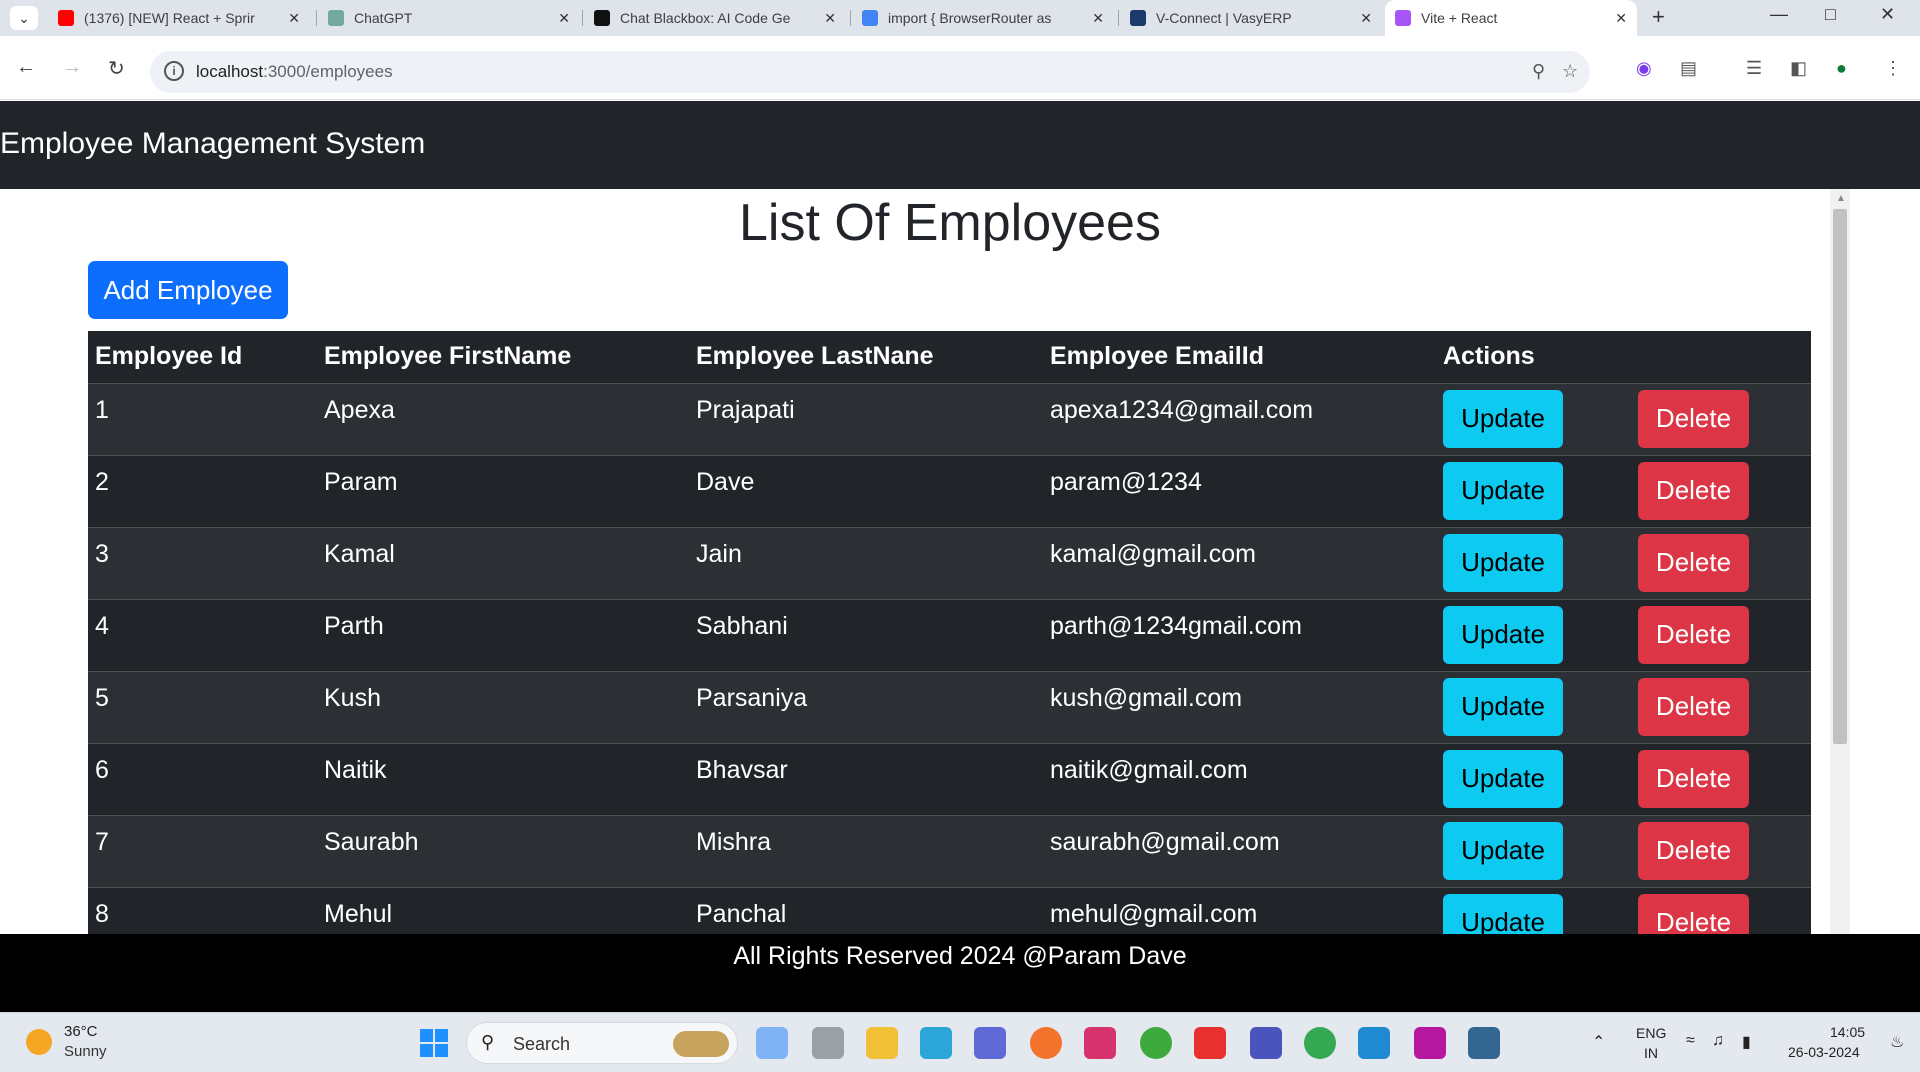 The image size is (1920, 1072). Describe the element at coordinates (1320, 1043) in the screenshot. I see `chrome-app-icon` at that location.